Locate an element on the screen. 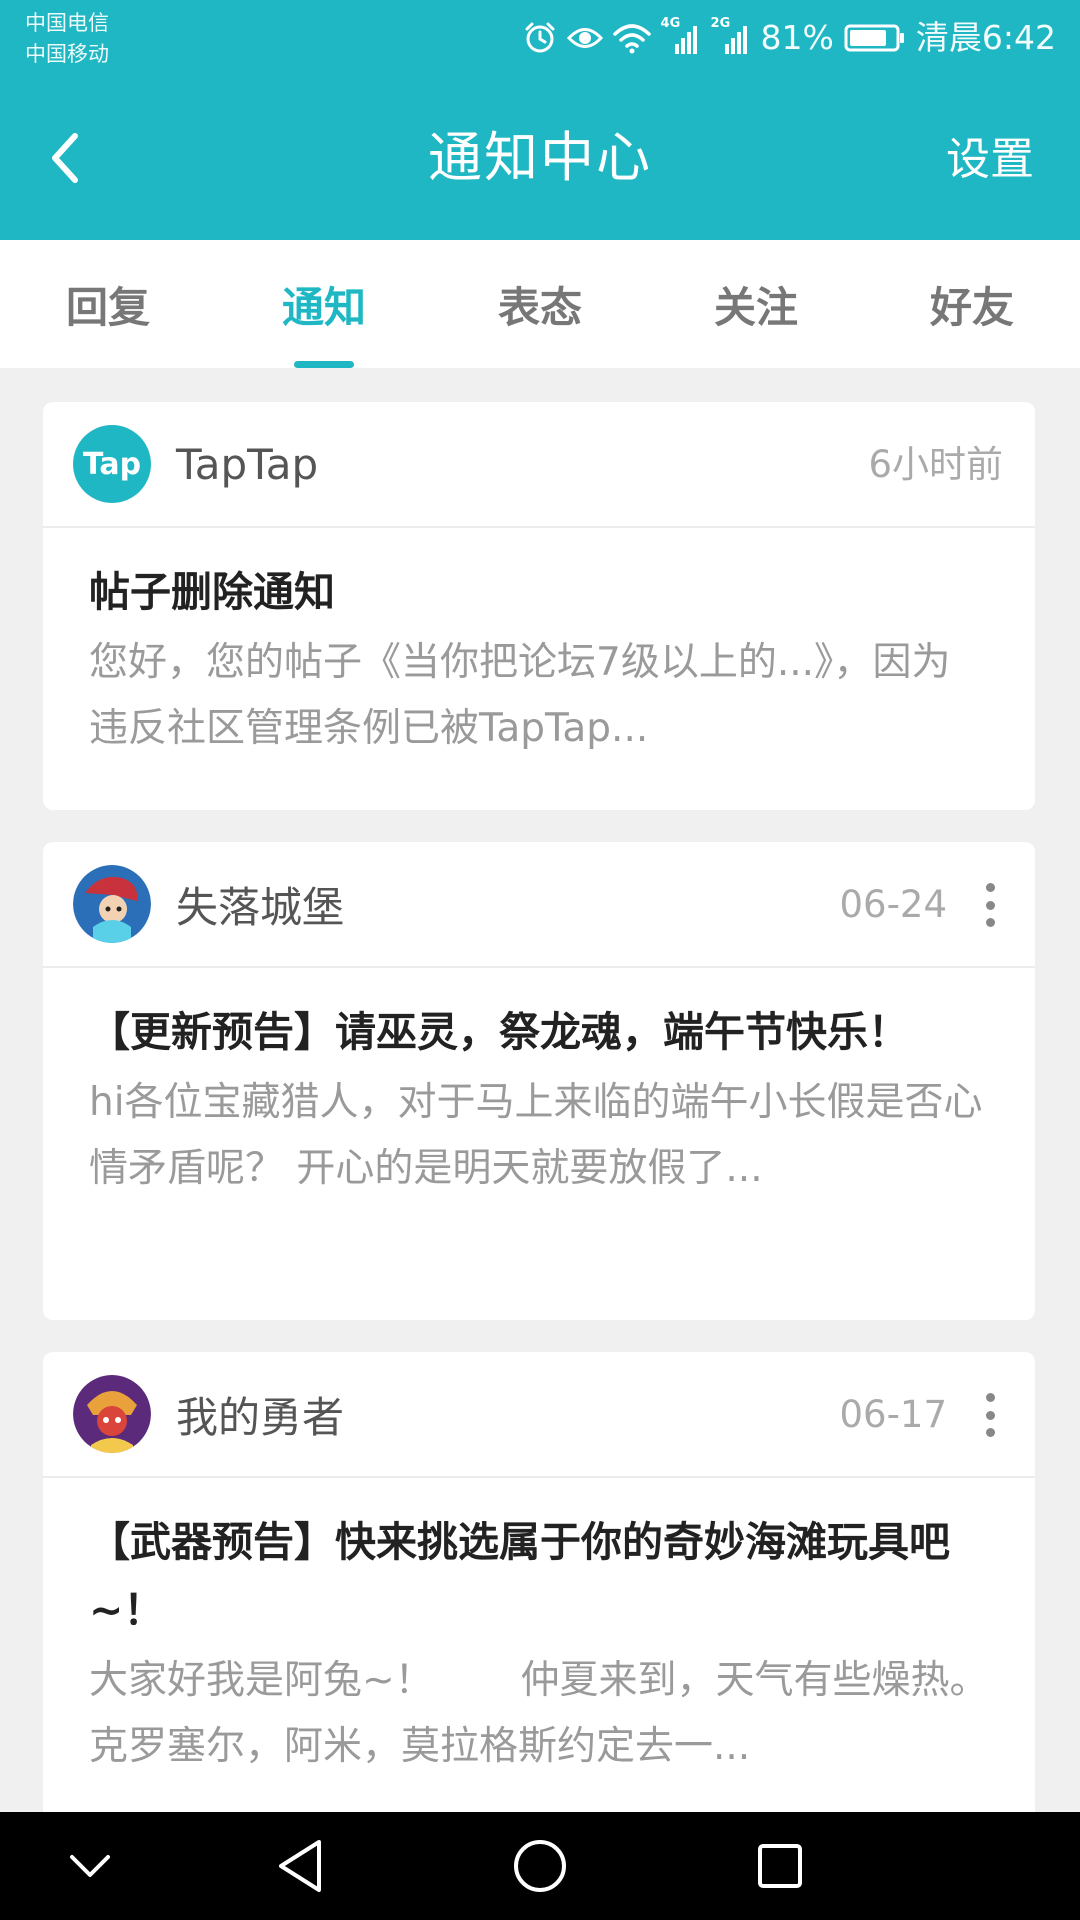  page-title: 通知中心 is located at coordinates (540, 157).